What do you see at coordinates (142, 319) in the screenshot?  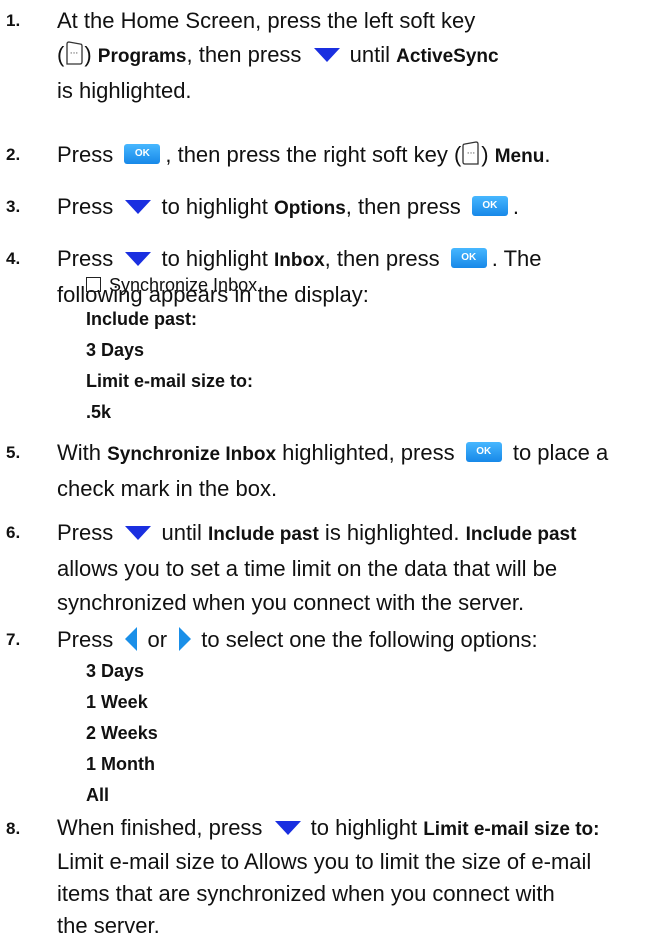 I see `display-item: Include past:` at bounding box center [142, 319].